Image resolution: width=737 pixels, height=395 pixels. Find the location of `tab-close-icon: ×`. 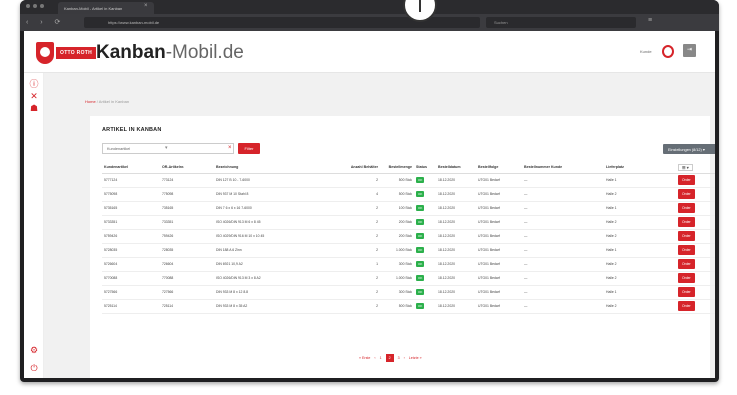

tab-close-icon: × is located at coordinates (146, 6).